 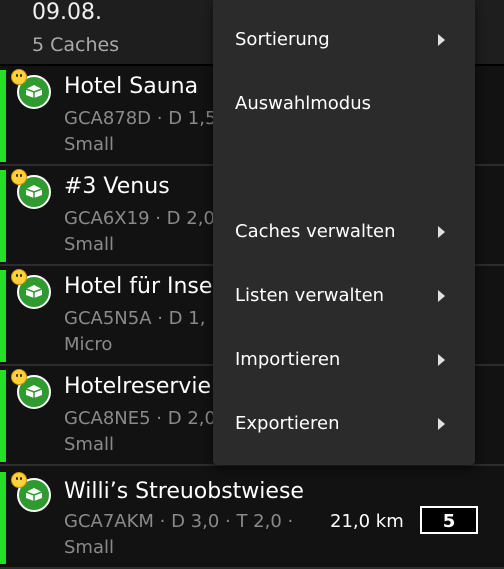 What do you see at coordinates (117, 186) in the screenshot?
I see `cache-name: #3 Venus` at bounding box center [117, 186].